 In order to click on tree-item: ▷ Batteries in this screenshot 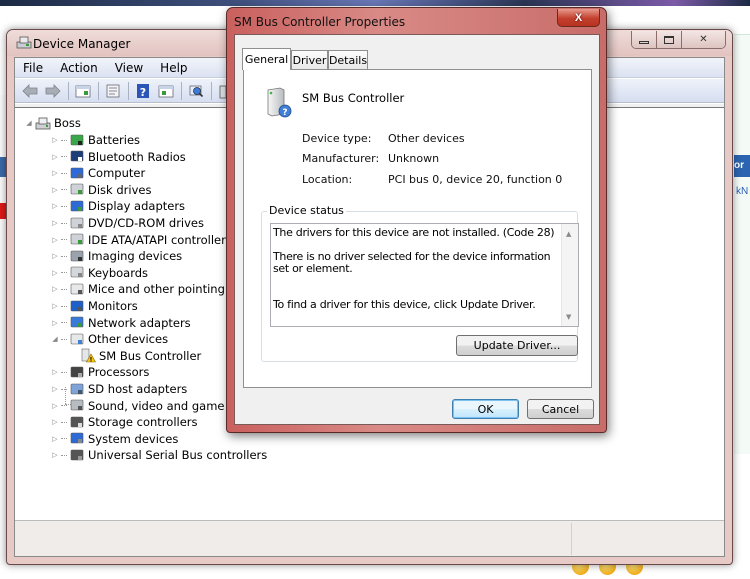, I will do `click(95, 140)`.